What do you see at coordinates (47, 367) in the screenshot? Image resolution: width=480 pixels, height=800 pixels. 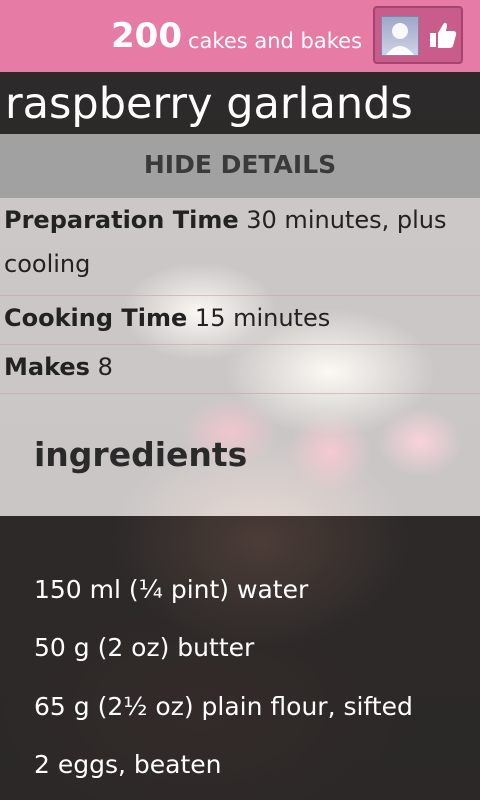 I see `makes-label: Makes` at bounding box center [47, 367].